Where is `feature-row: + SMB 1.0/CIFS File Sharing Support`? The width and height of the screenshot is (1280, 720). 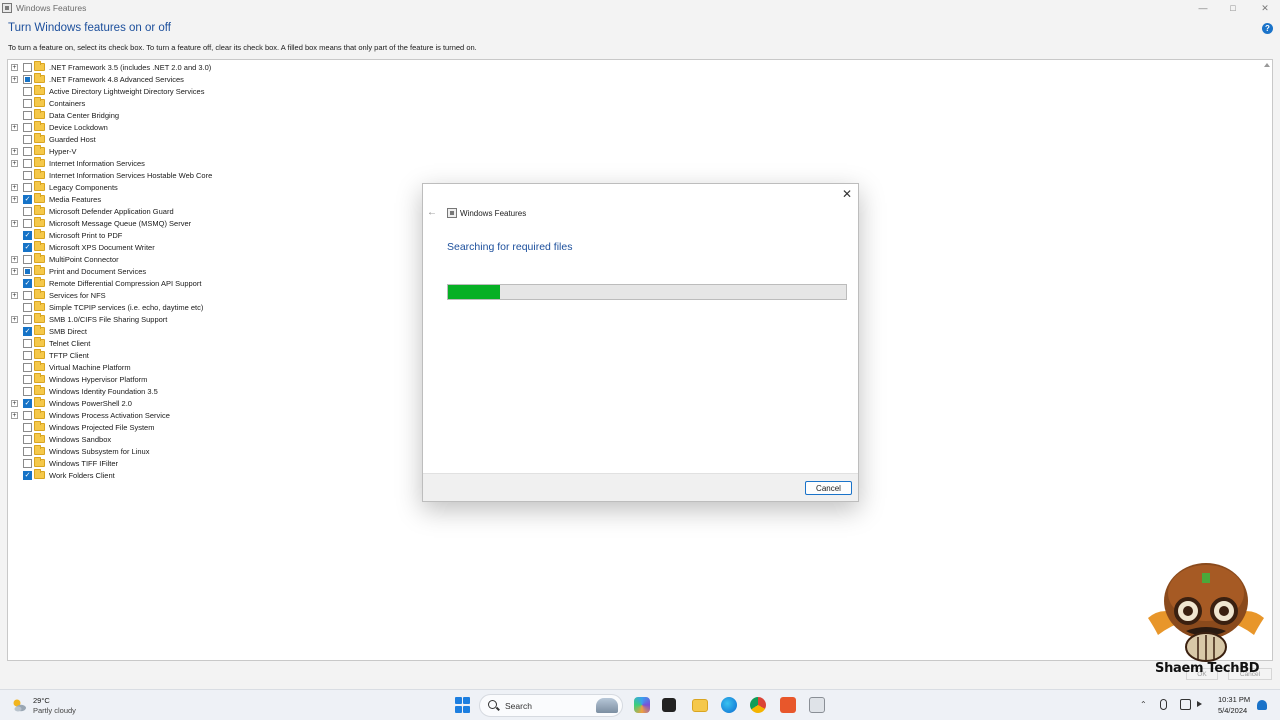 feature-row: + SMB 1.0/CIFS File Sharing Support is located at coordinates (89, 319).